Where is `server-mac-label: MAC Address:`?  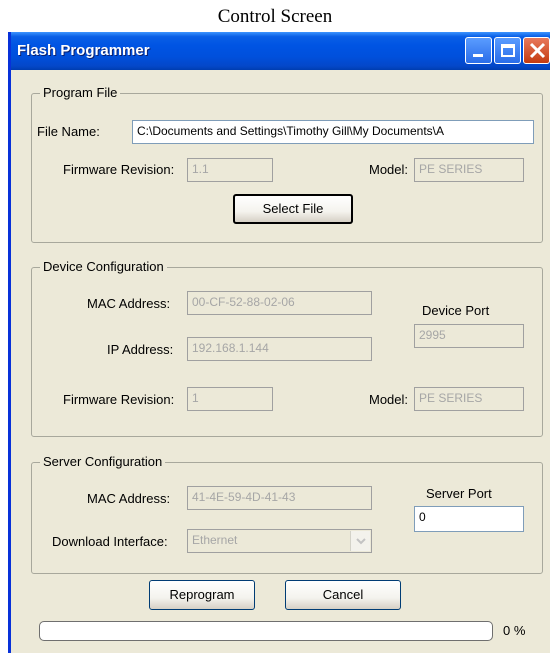
server-mac-label: MAC Address: is located at coordinates (129, 498).